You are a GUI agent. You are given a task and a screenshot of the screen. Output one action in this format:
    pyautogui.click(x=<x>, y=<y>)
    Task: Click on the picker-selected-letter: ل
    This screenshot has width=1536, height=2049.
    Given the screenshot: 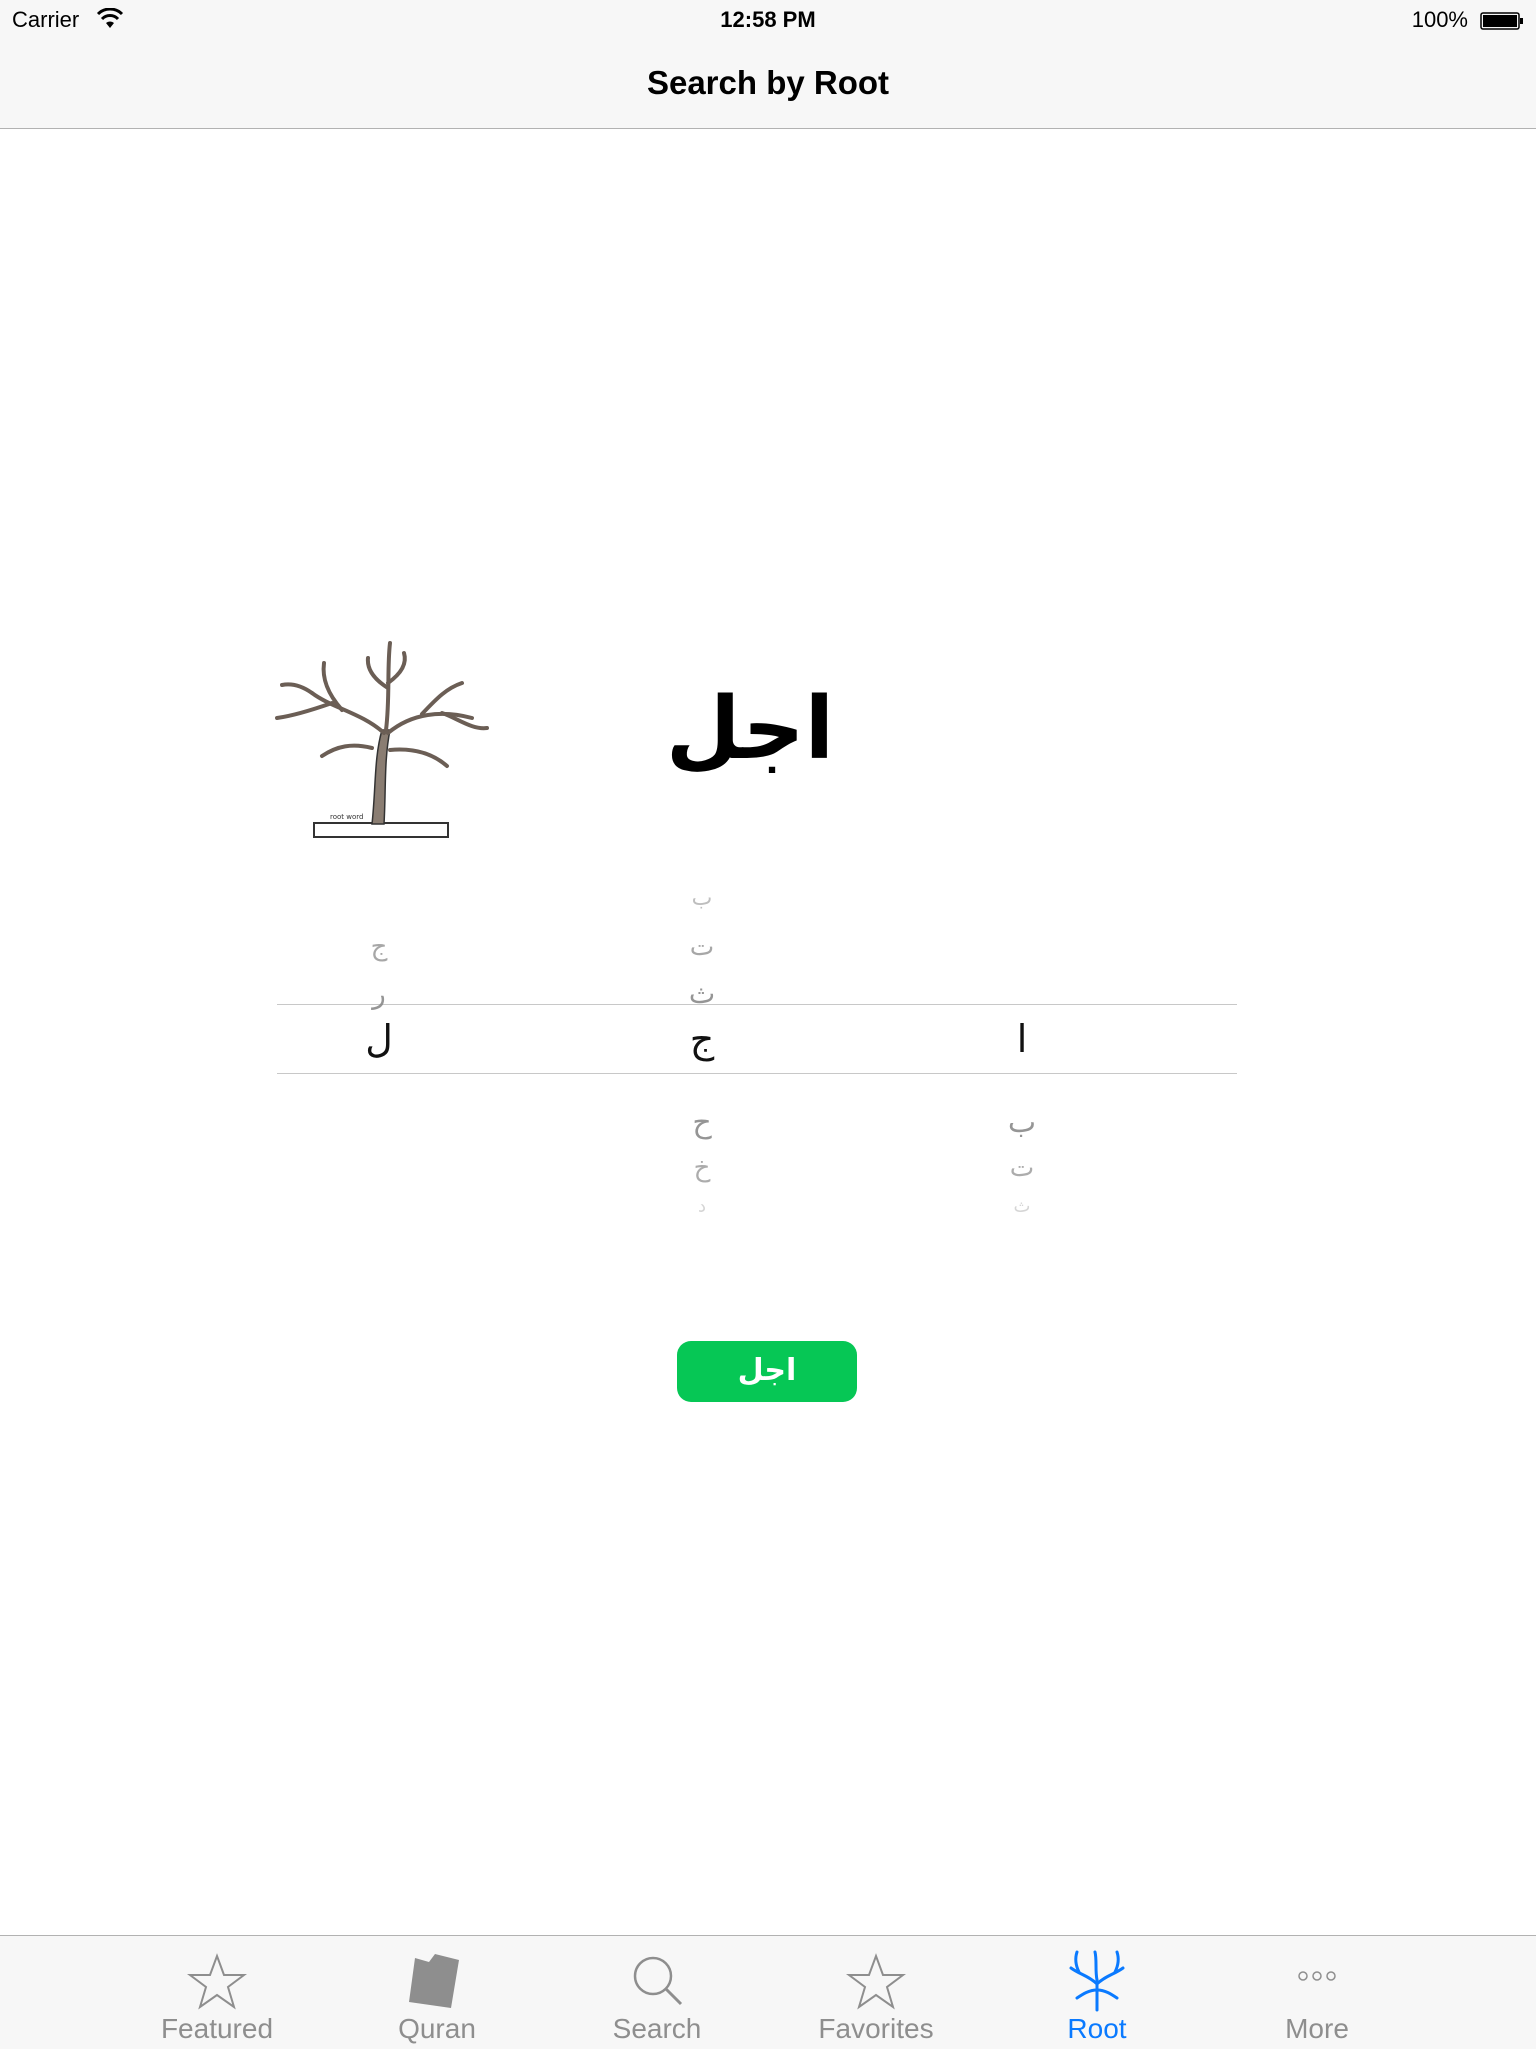 What is the action you would take?
    pyautogui.click(x=379, y=1039)
    